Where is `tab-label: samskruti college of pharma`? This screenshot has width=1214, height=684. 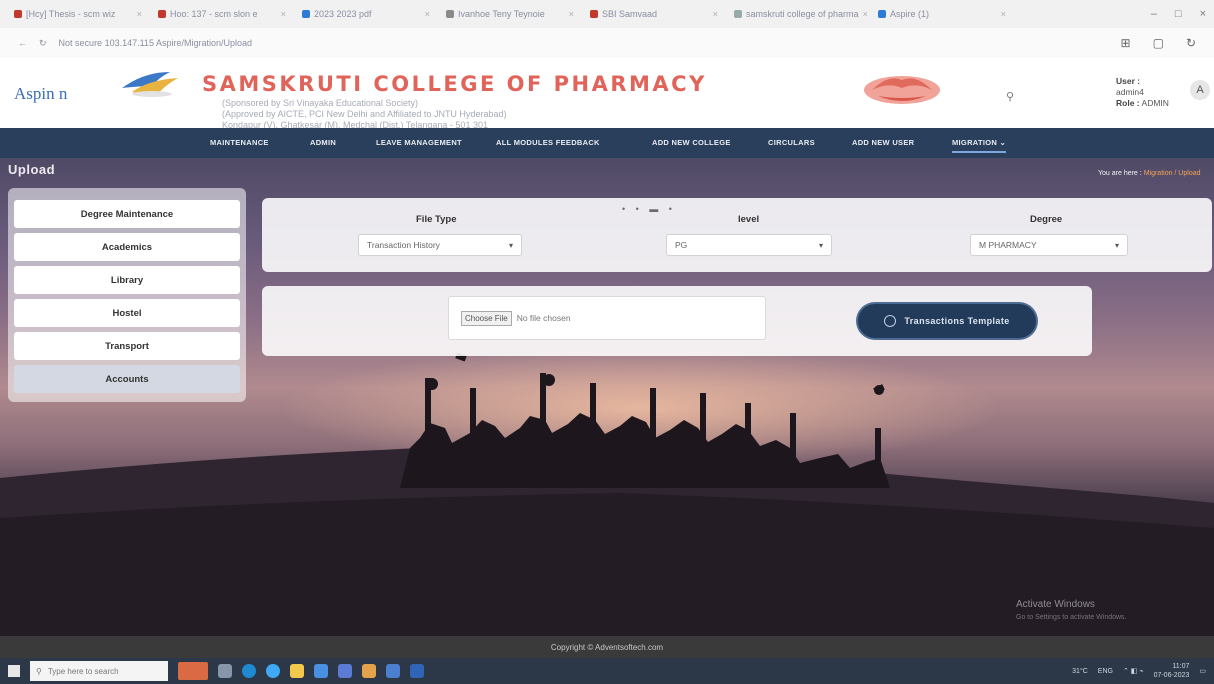
tab-label: samskruti college of pharma is located at coordinates (802, 14).